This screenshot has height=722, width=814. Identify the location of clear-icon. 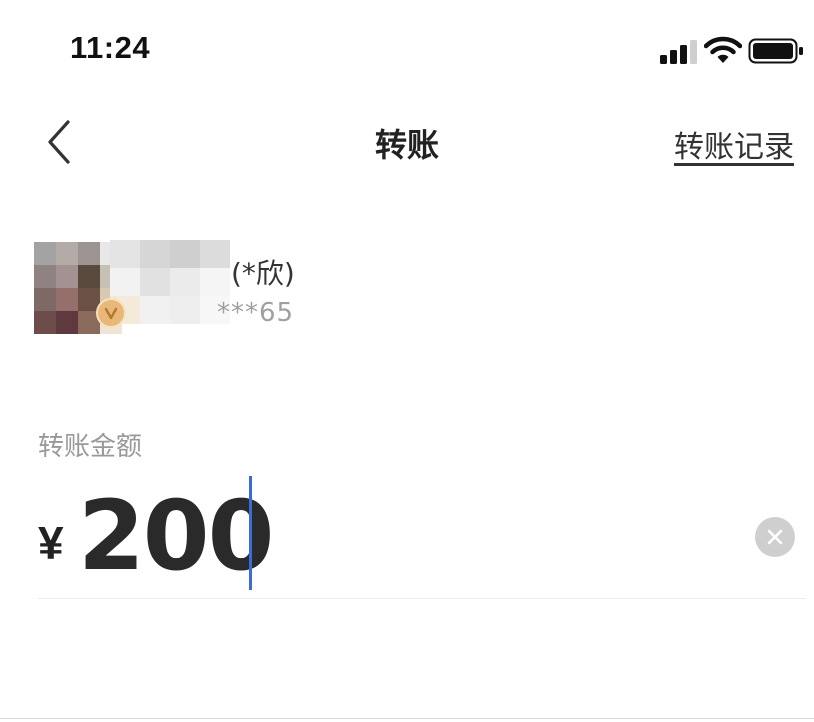
(775, 537).